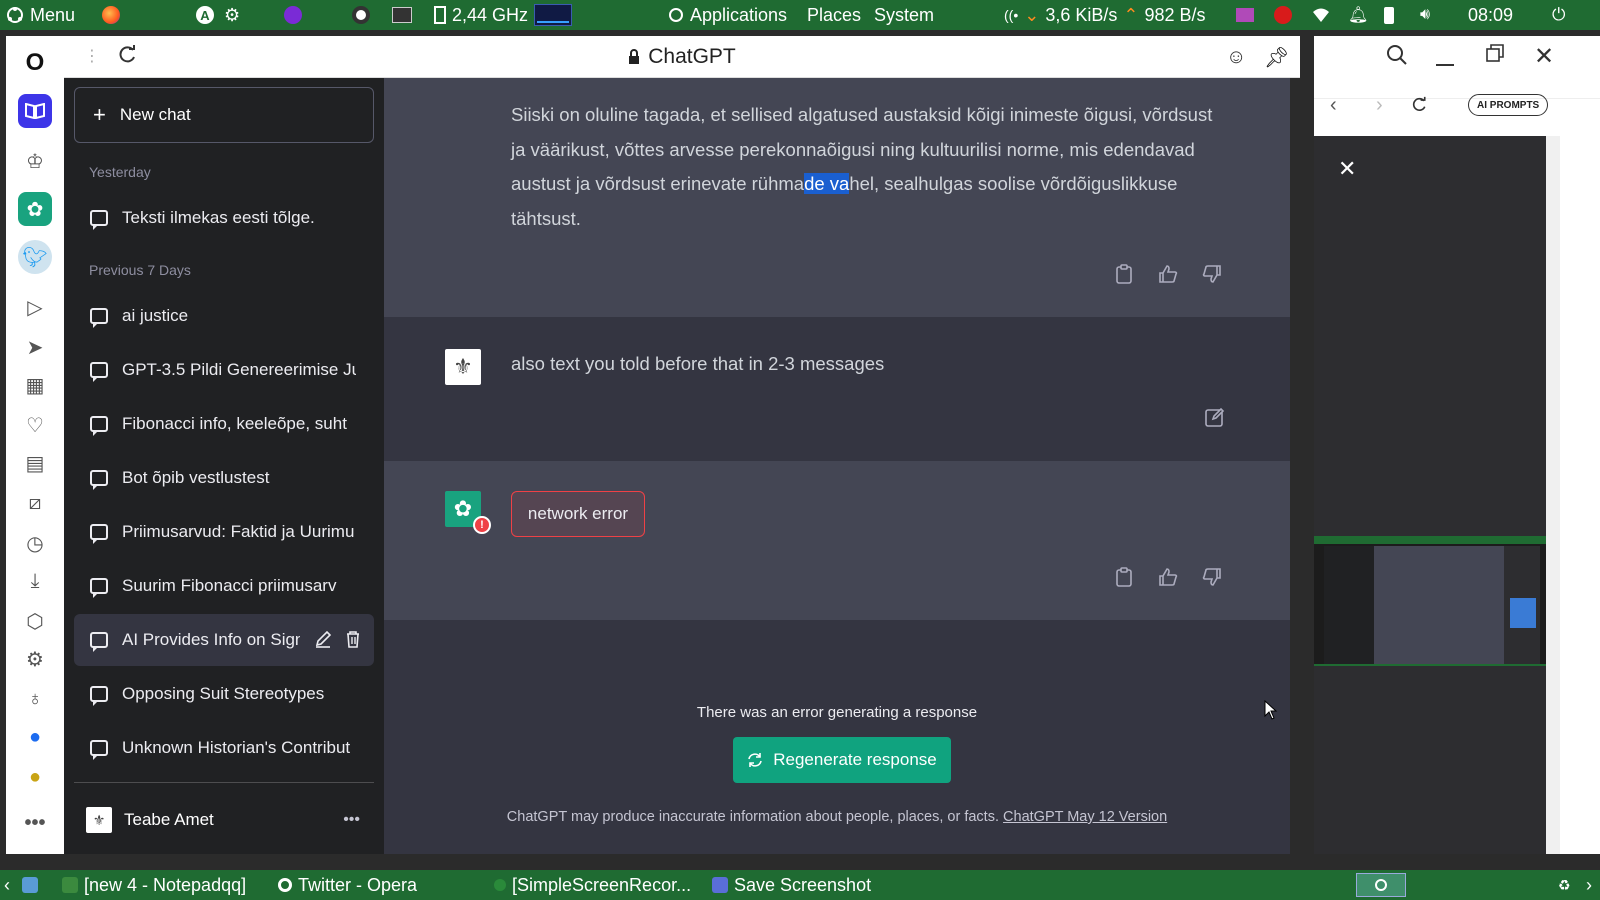 This screenshot has height=900, width=1600. Describe the element at coordinates (1215, 419) in the screenshot. I see `edit-message-button` at that location.